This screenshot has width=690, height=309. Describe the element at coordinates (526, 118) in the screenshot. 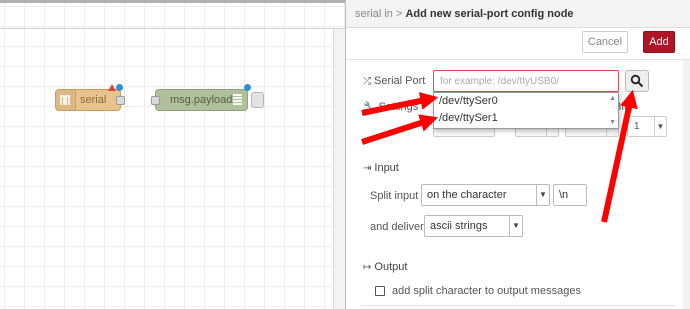

I see `port-option: /dev/ttySer1` at that location.